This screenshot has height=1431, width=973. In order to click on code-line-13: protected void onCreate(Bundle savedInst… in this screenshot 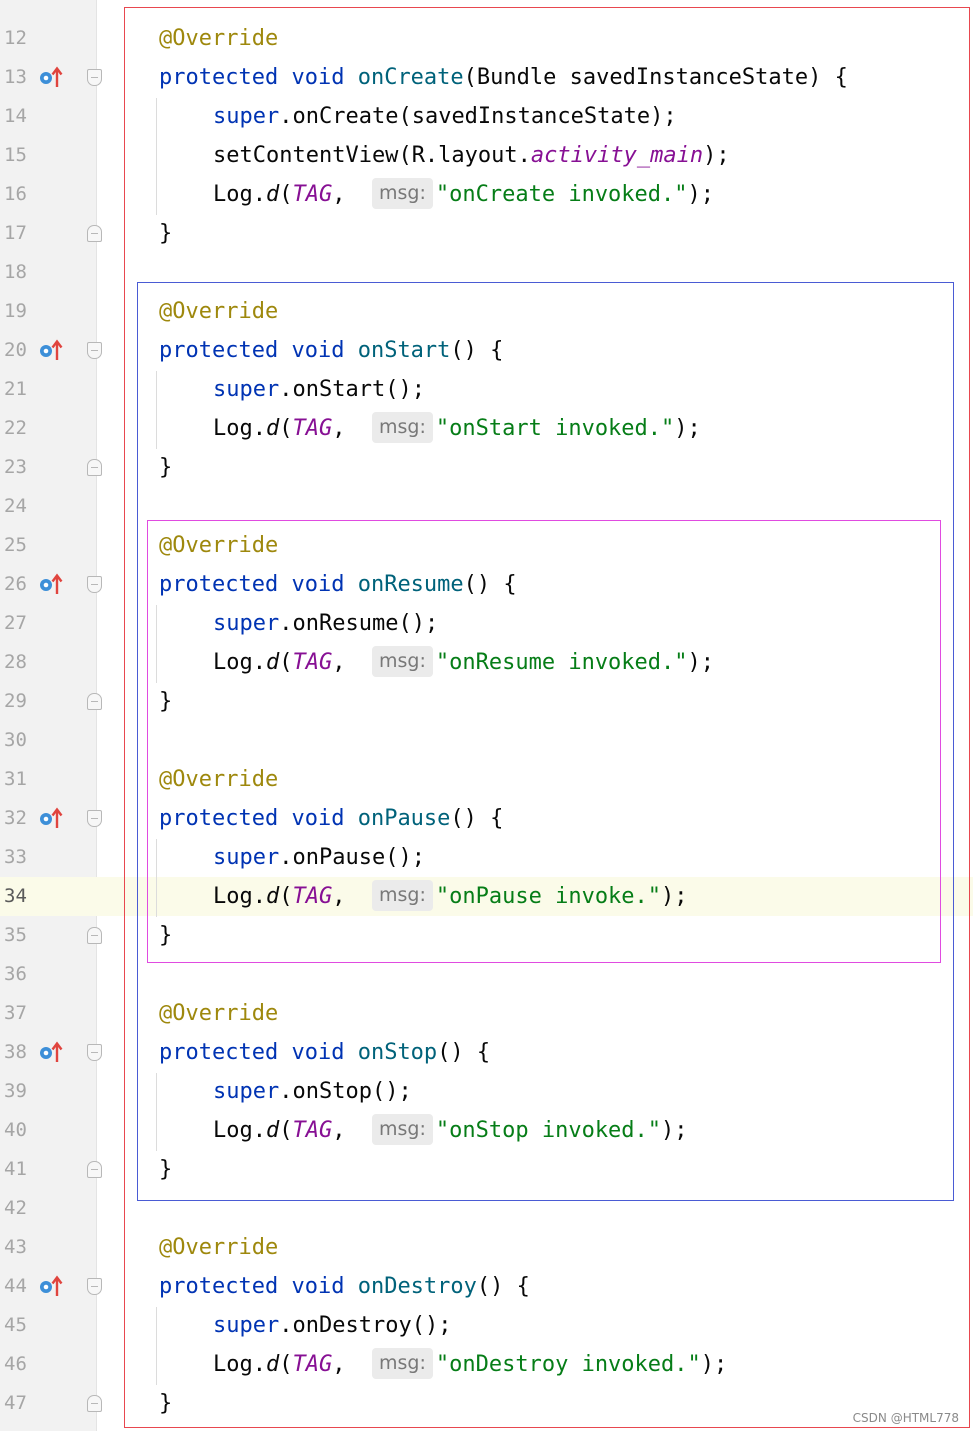, I will do `click(503, 77)`.